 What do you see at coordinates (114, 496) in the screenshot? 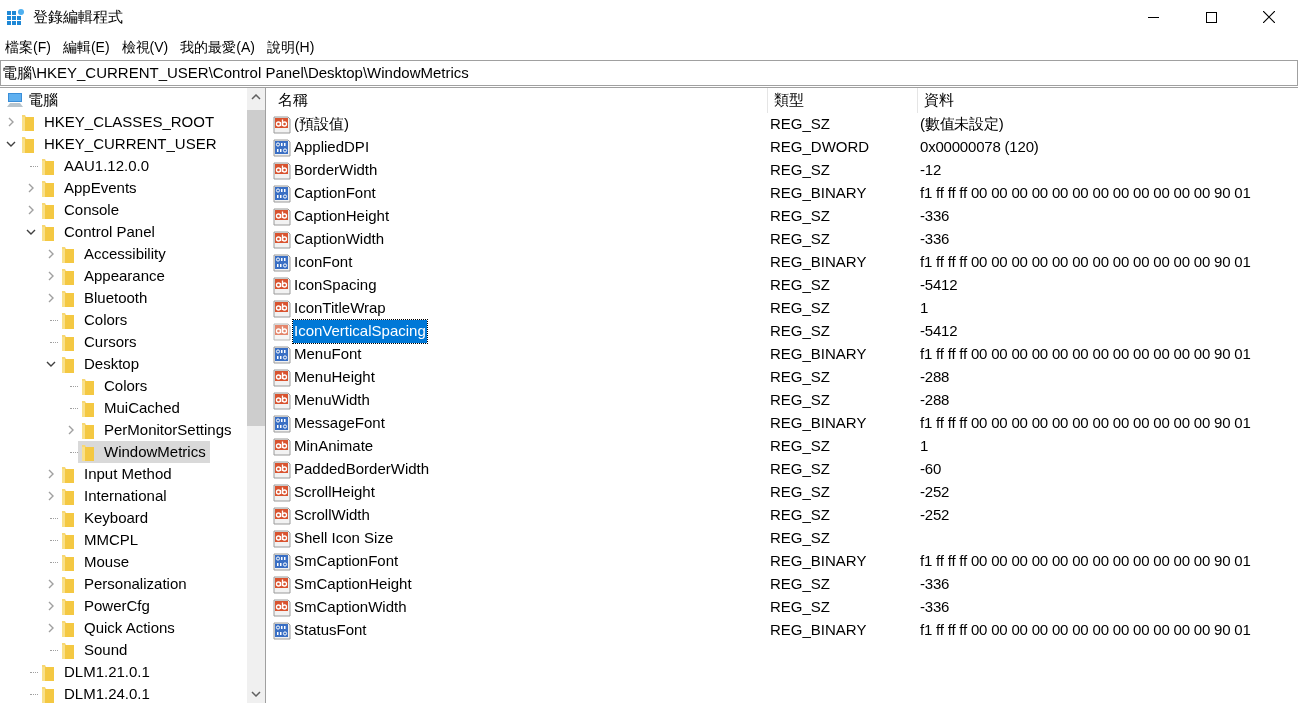
I see `tree-item: International` at bounding box center [114, 496].